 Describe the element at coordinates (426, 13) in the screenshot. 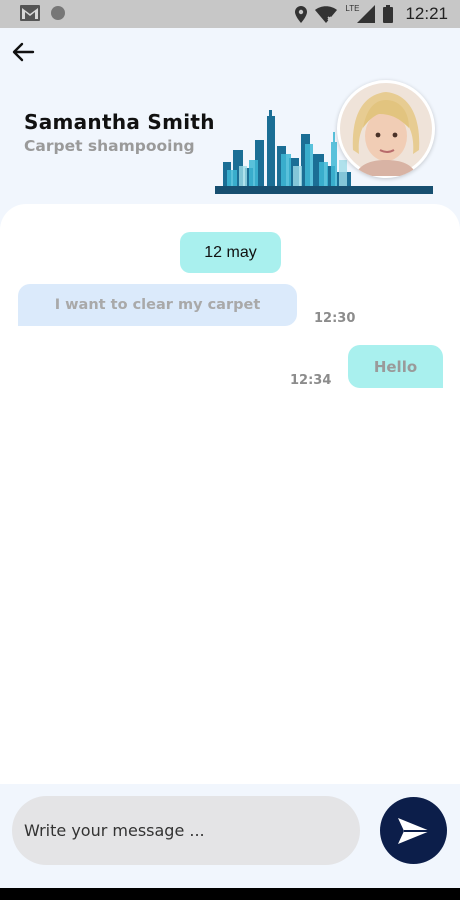

I see `status-time: 12:21` at that location.